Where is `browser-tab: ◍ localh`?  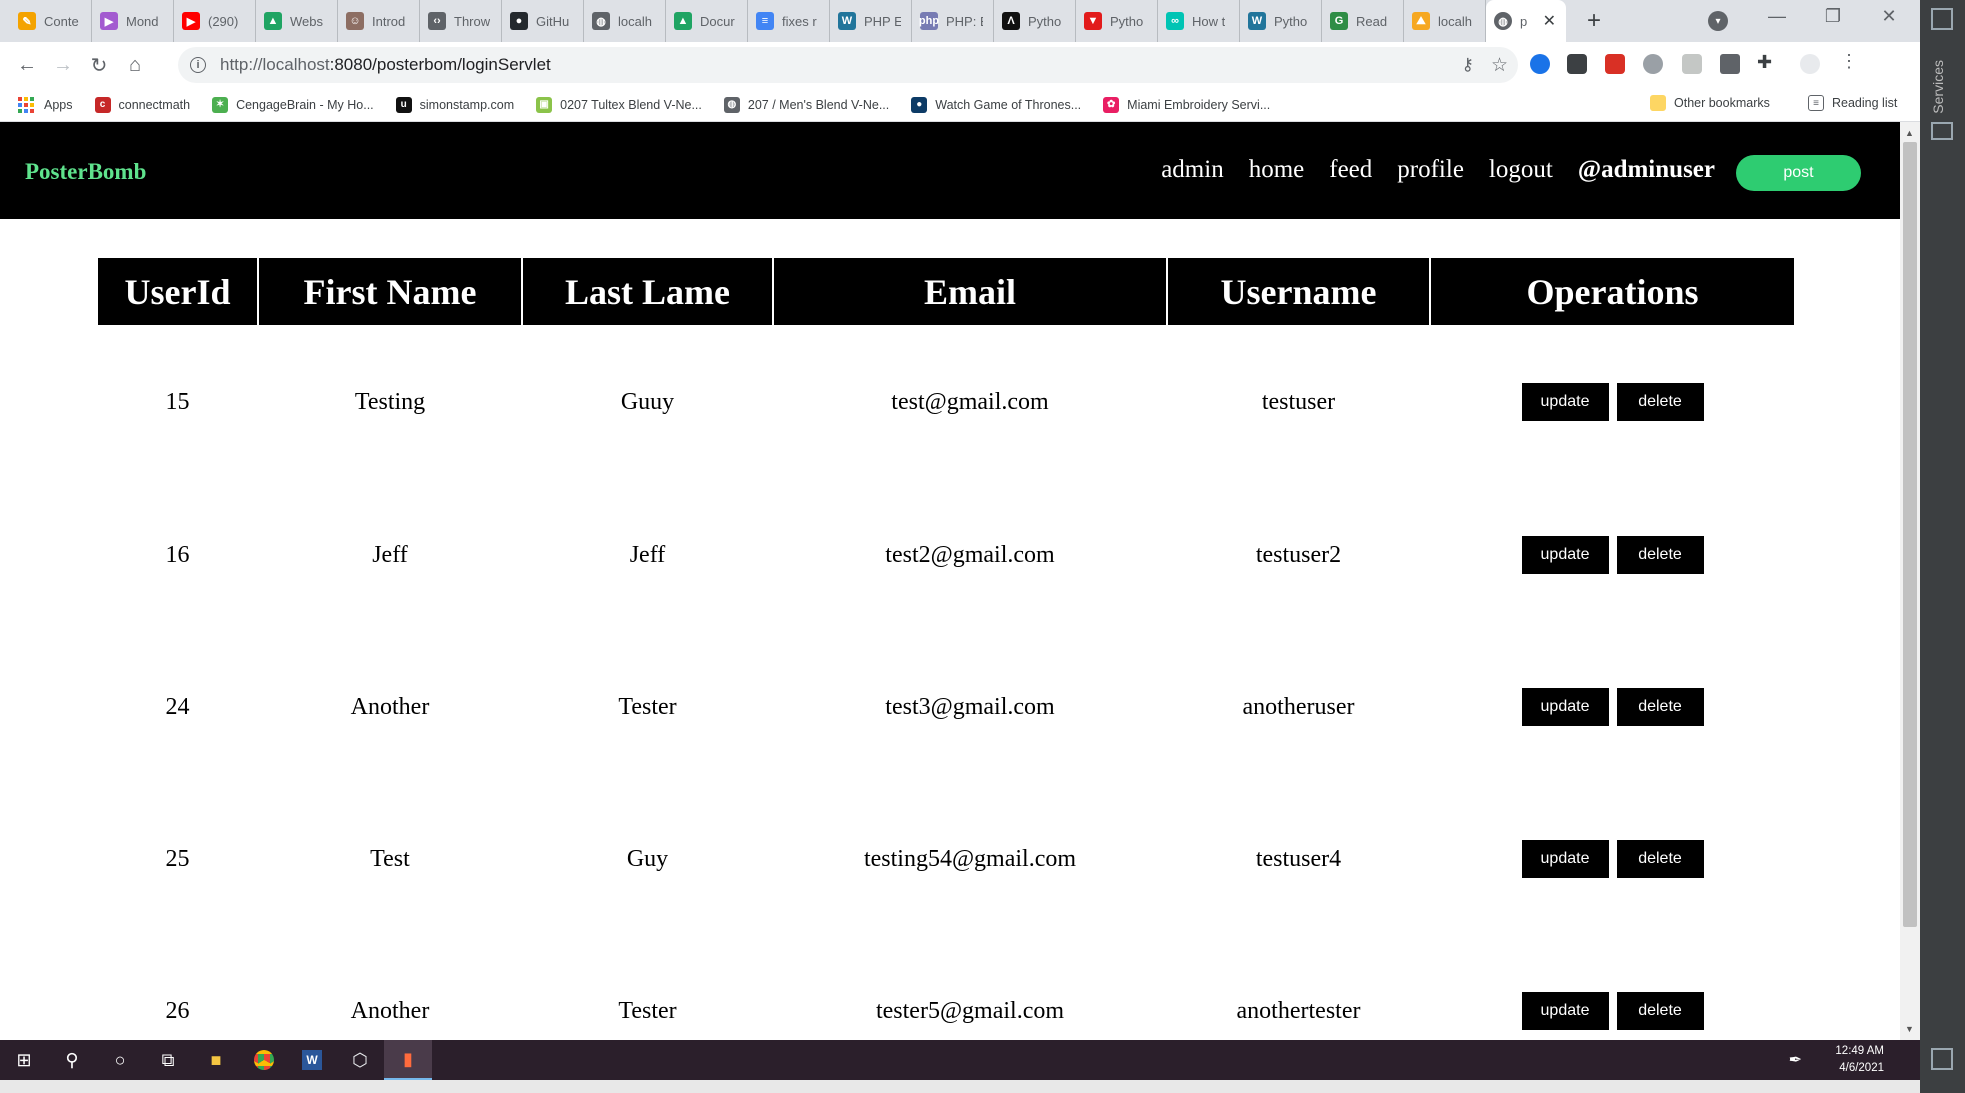
browser-tab: ◍ localh is located at coordinates (625, 21).